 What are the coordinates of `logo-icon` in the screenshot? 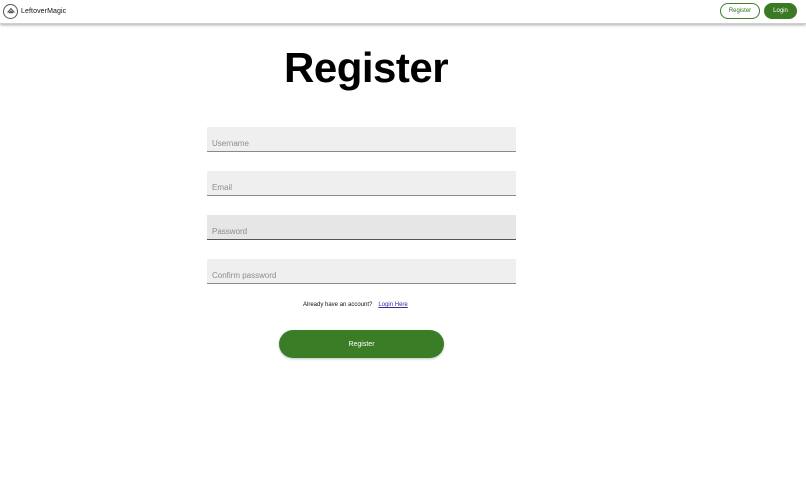 It's located at (10, 11).